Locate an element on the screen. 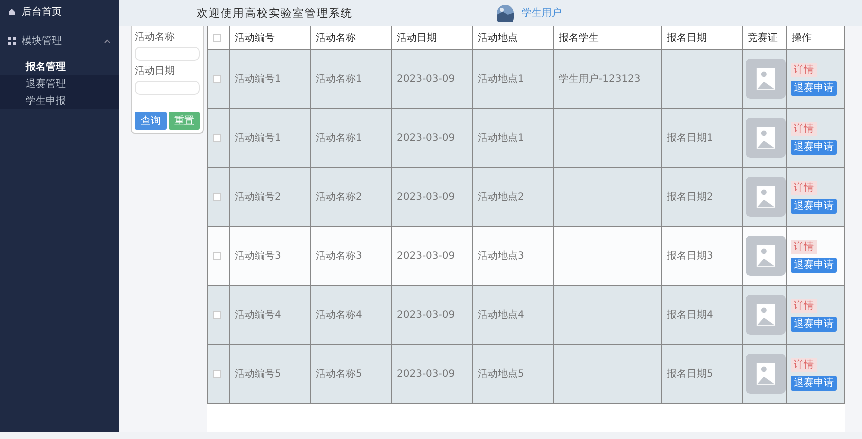  reset-button: 重置 is located at coordinates (184, 121).